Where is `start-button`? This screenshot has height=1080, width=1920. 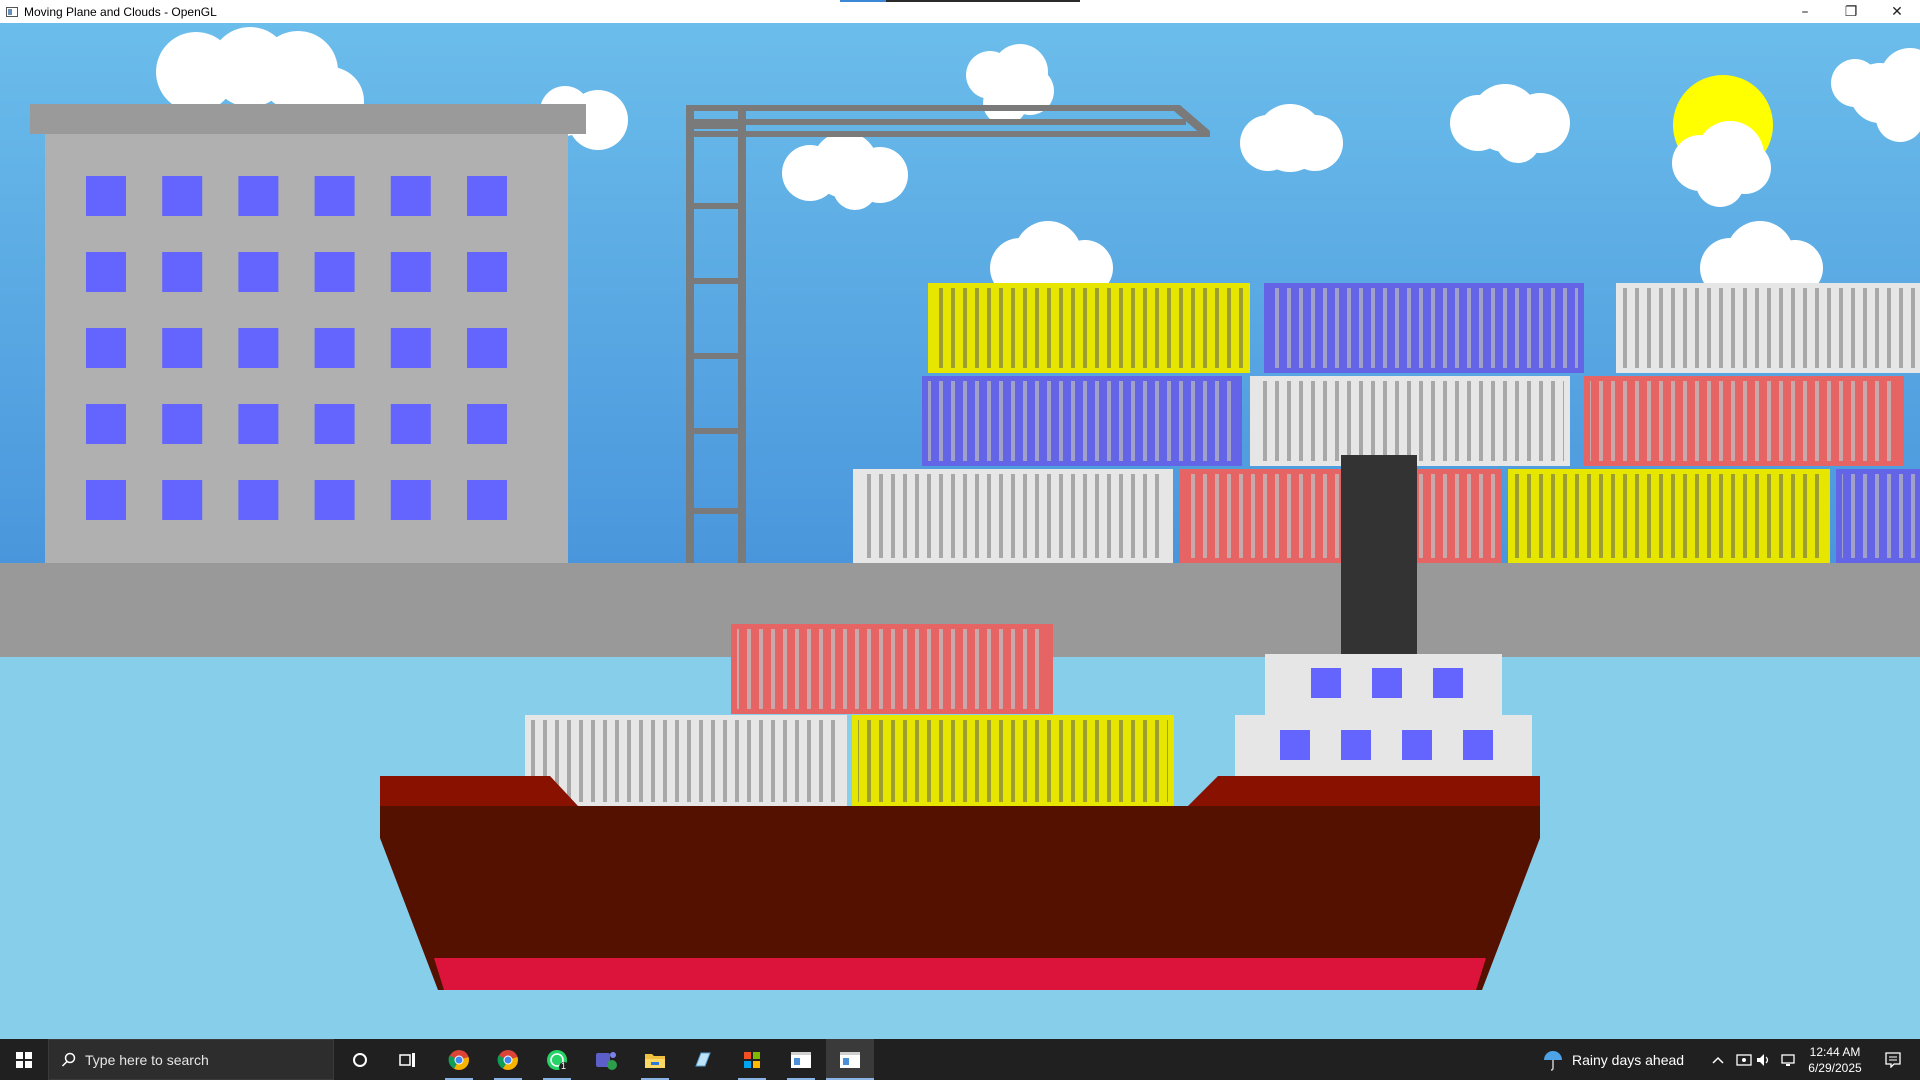 start-button is located at coordinates (24, 1059).